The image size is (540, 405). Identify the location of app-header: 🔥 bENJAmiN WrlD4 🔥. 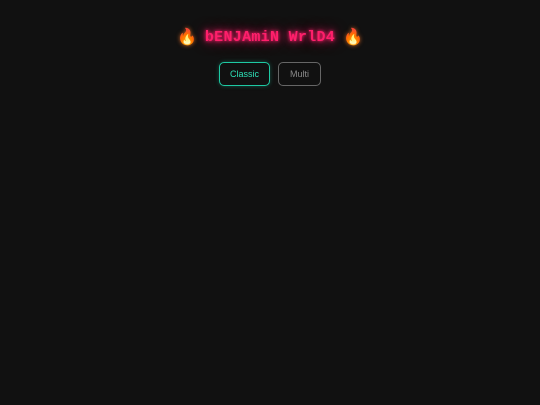
(270, 38).